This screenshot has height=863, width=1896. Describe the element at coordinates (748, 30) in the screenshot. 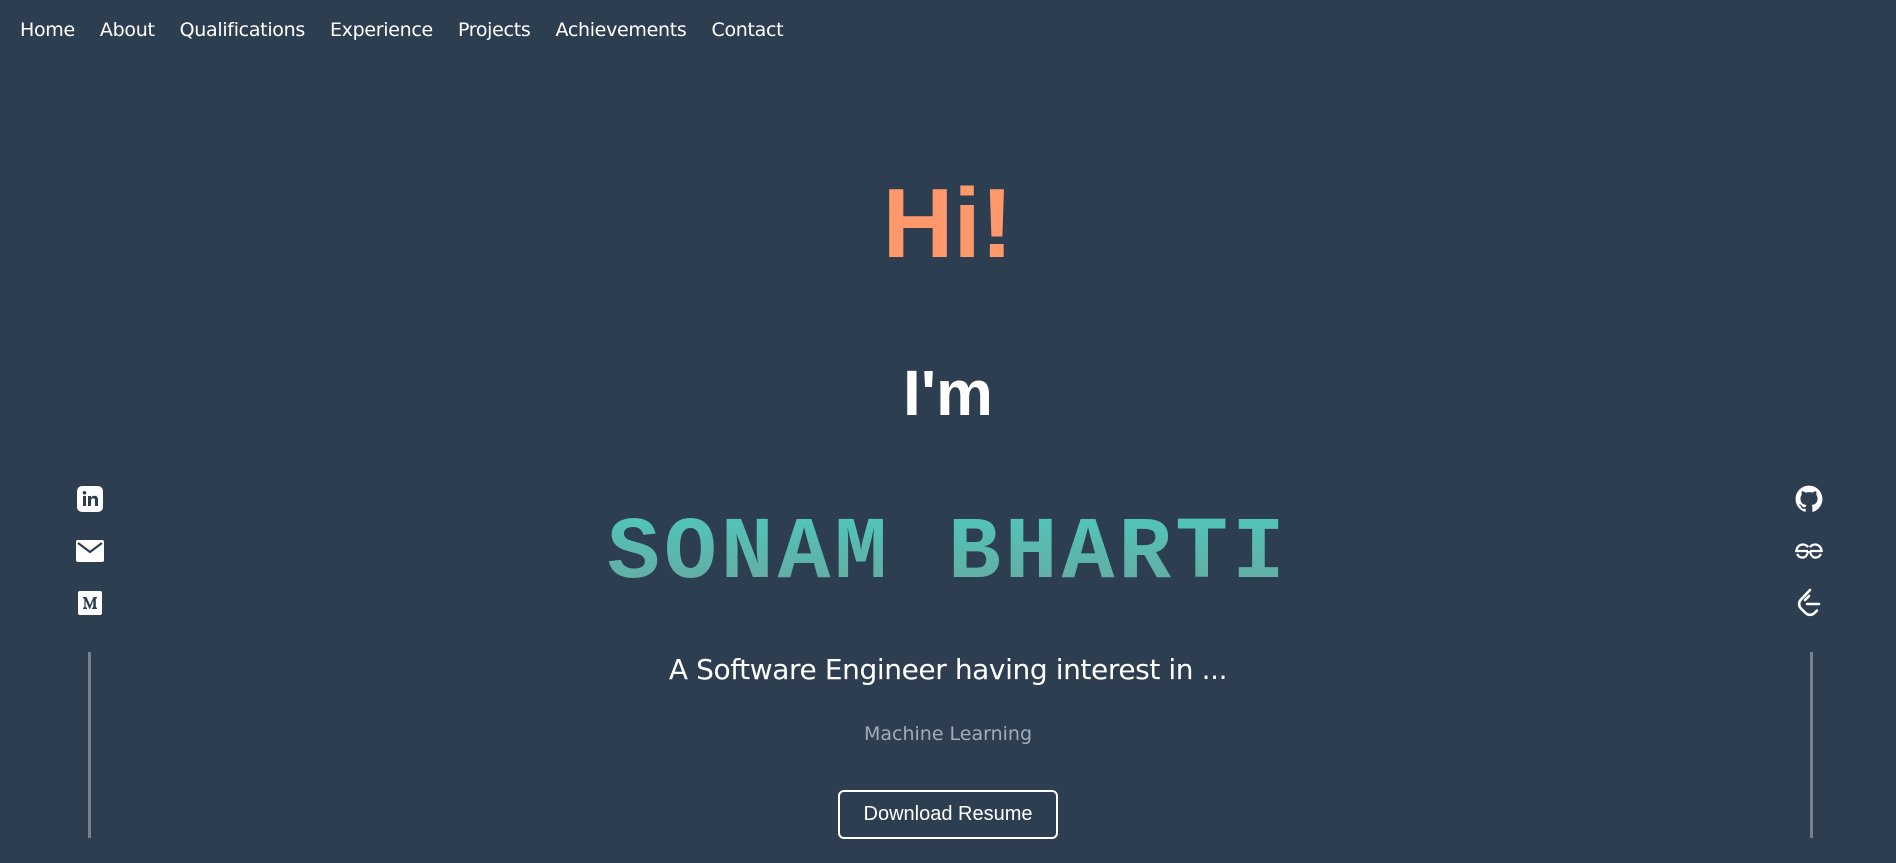

I see `nav-contact: Contact` at that location.